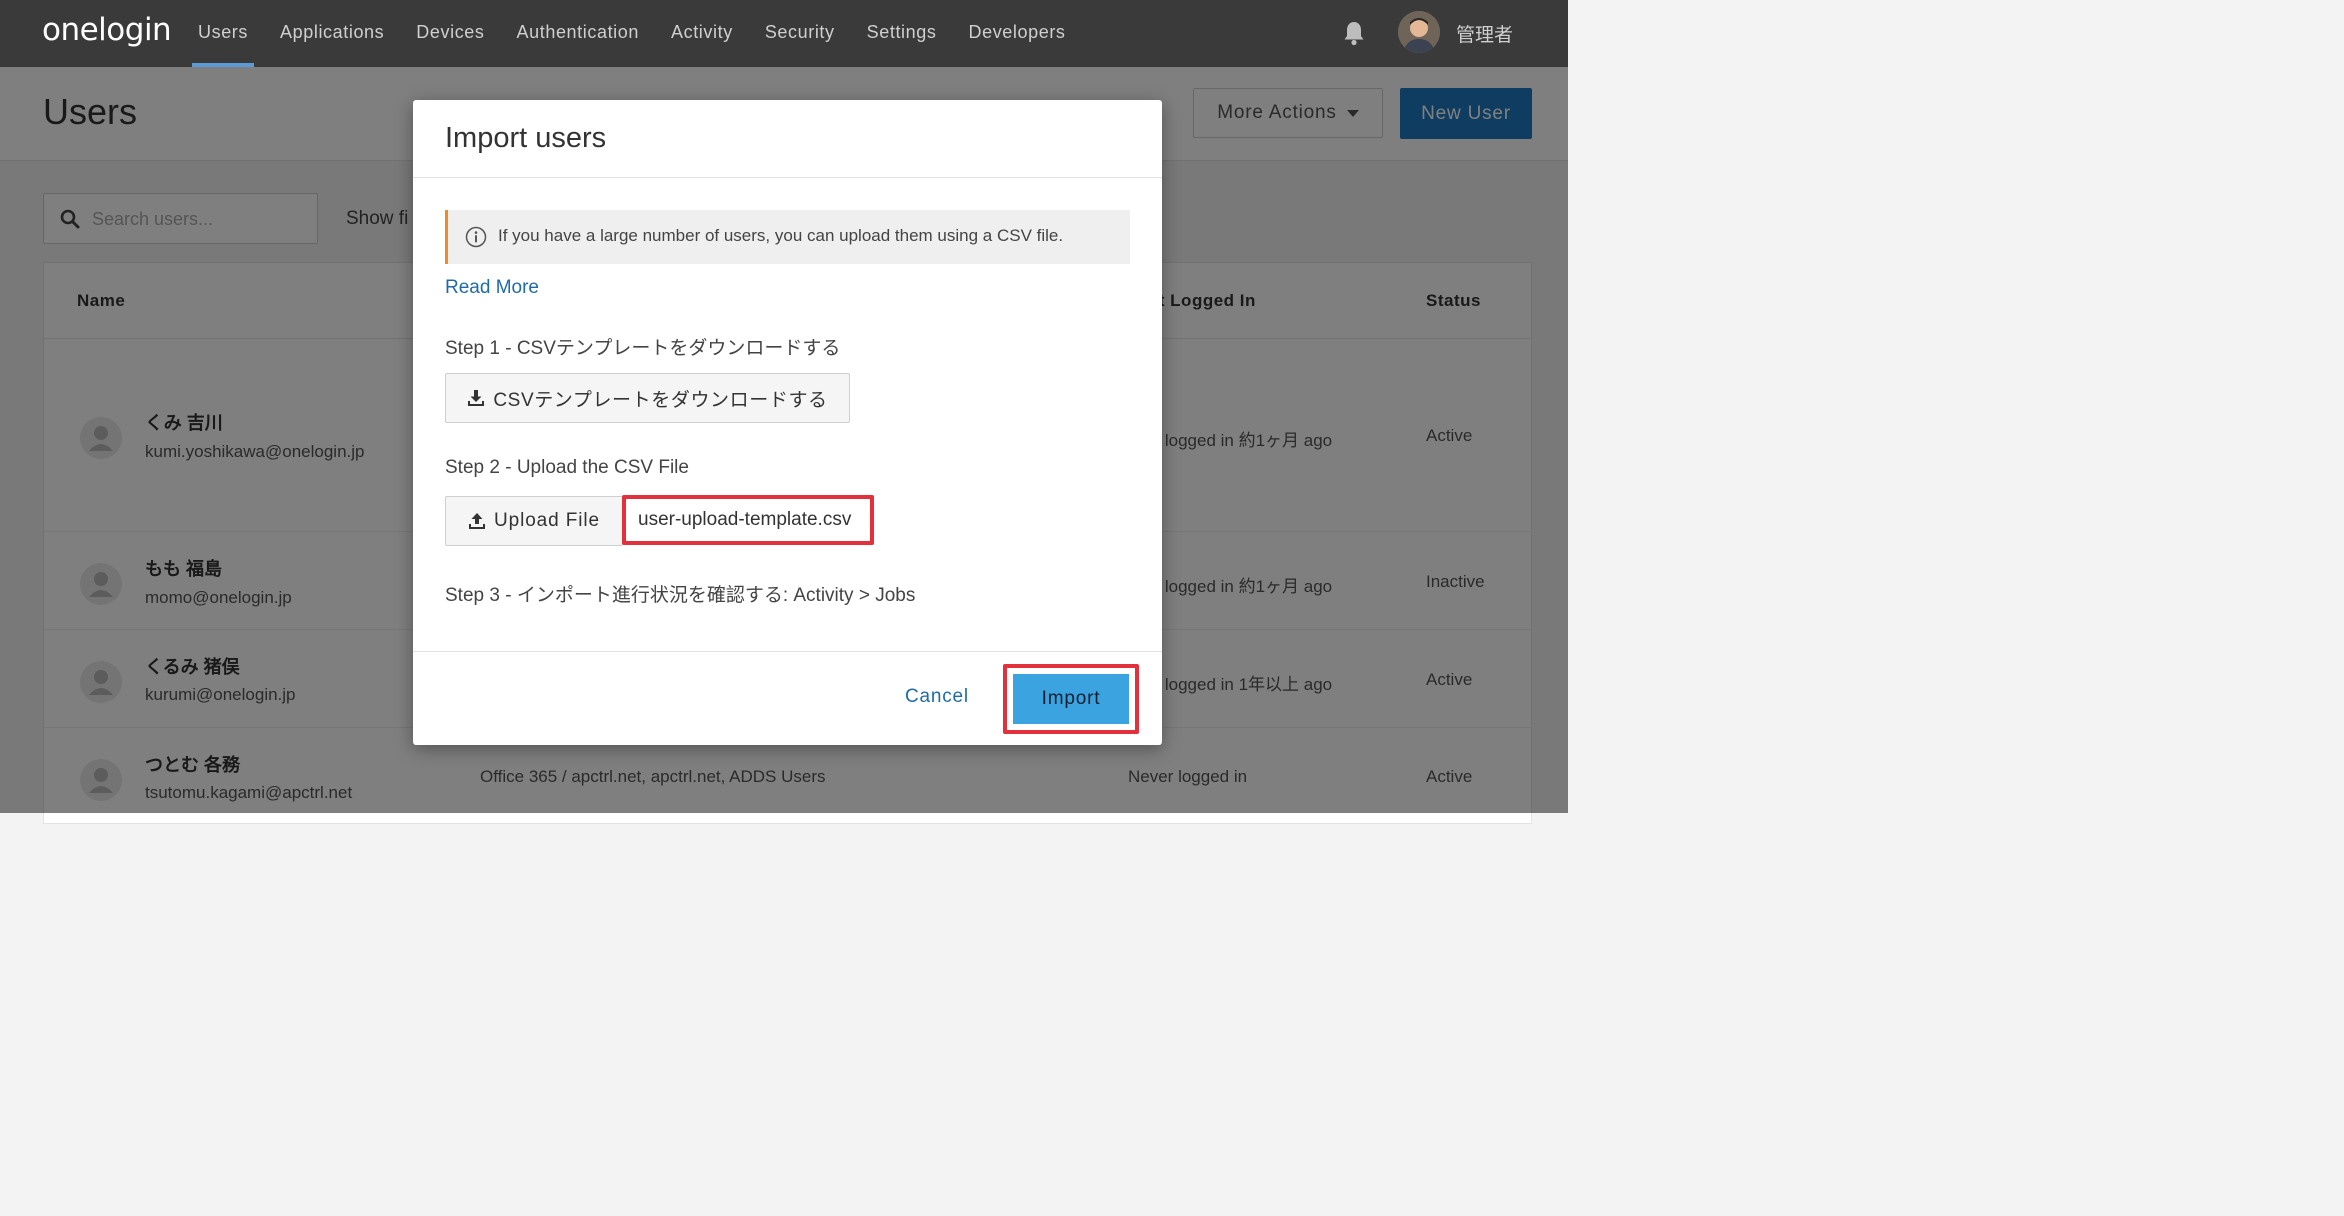  I want to click on user-avatar-icon, so click(1419, 32).